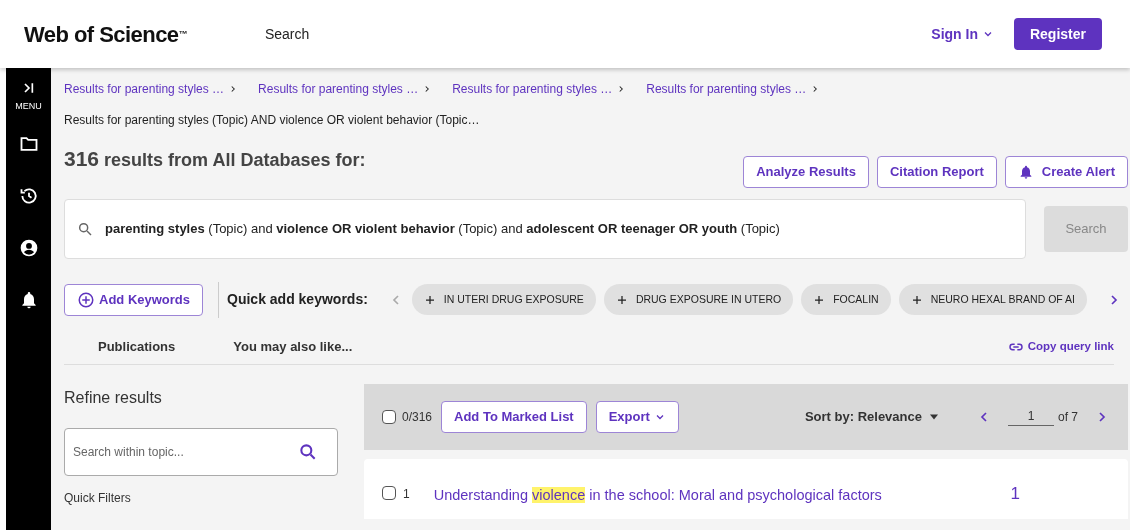 The height and width of the screenshot is (530, 1130). Describe the element at coordinates (297, 299) in the screenshot. I see `quick-add-label: Quick add keywords:` at that location.